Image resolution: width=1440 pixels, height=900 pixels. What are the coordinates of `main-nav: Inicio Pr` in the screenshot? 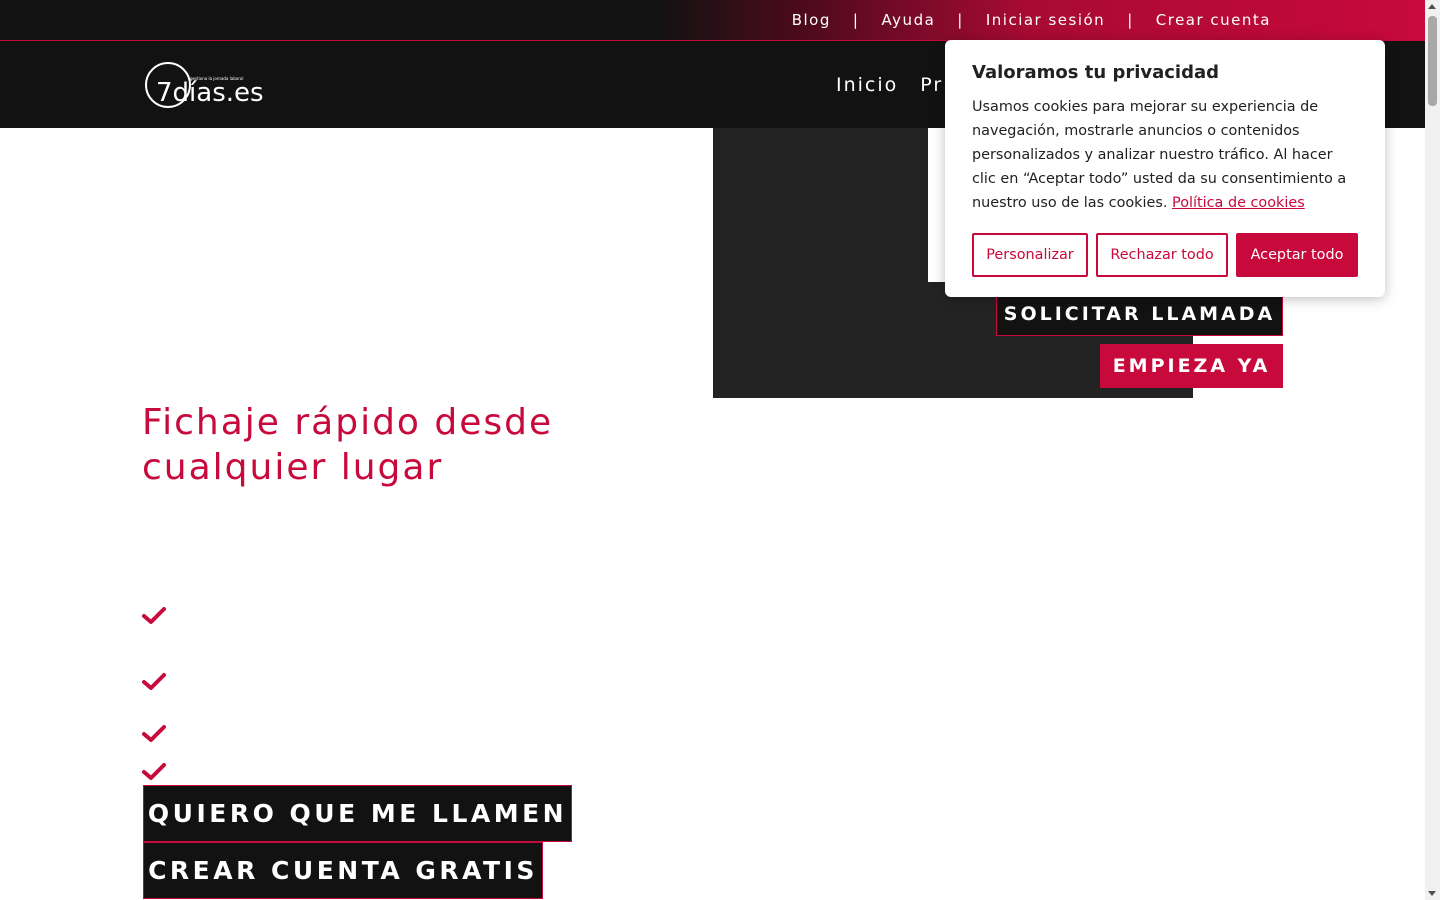 It's located at (889, 84).